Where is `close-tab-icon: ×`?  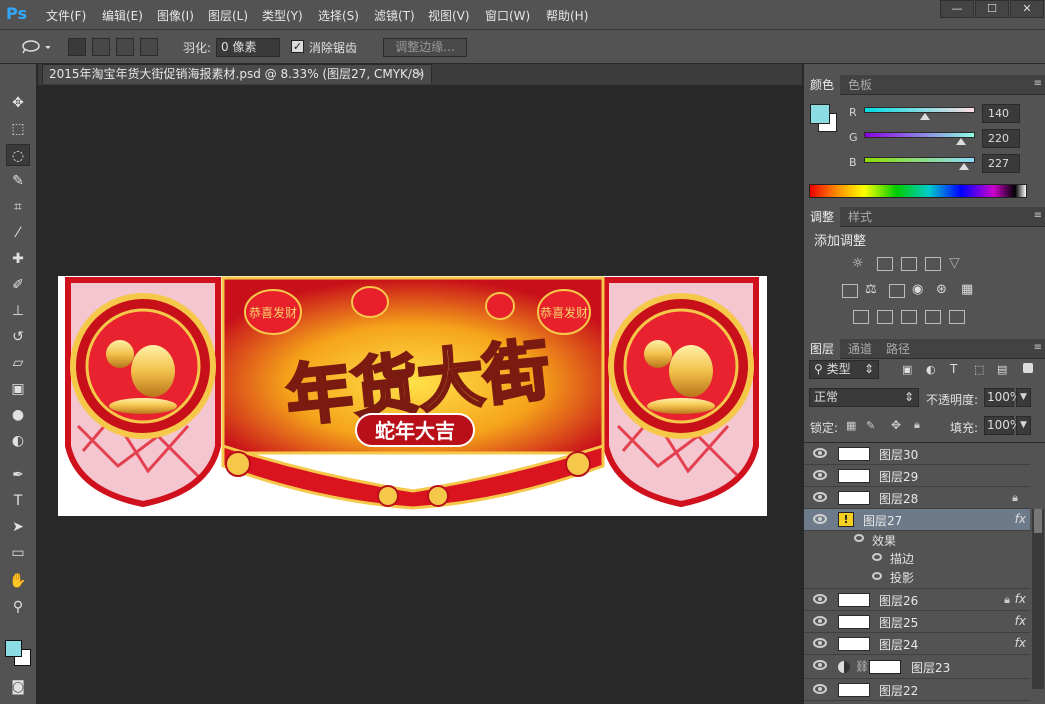 close-tab-icon: × is located at coordinates (420, 74).